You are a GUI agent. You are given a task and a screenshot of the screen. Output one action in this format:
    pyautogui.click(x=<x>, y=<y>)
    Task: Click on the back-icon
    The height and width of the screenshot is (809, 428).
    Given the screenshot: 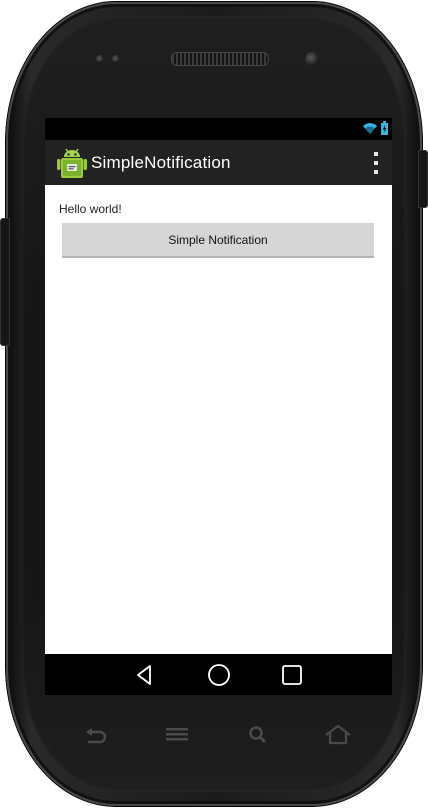 What is the action you would take?
    pyautogui.click(x=145, y=675)
    